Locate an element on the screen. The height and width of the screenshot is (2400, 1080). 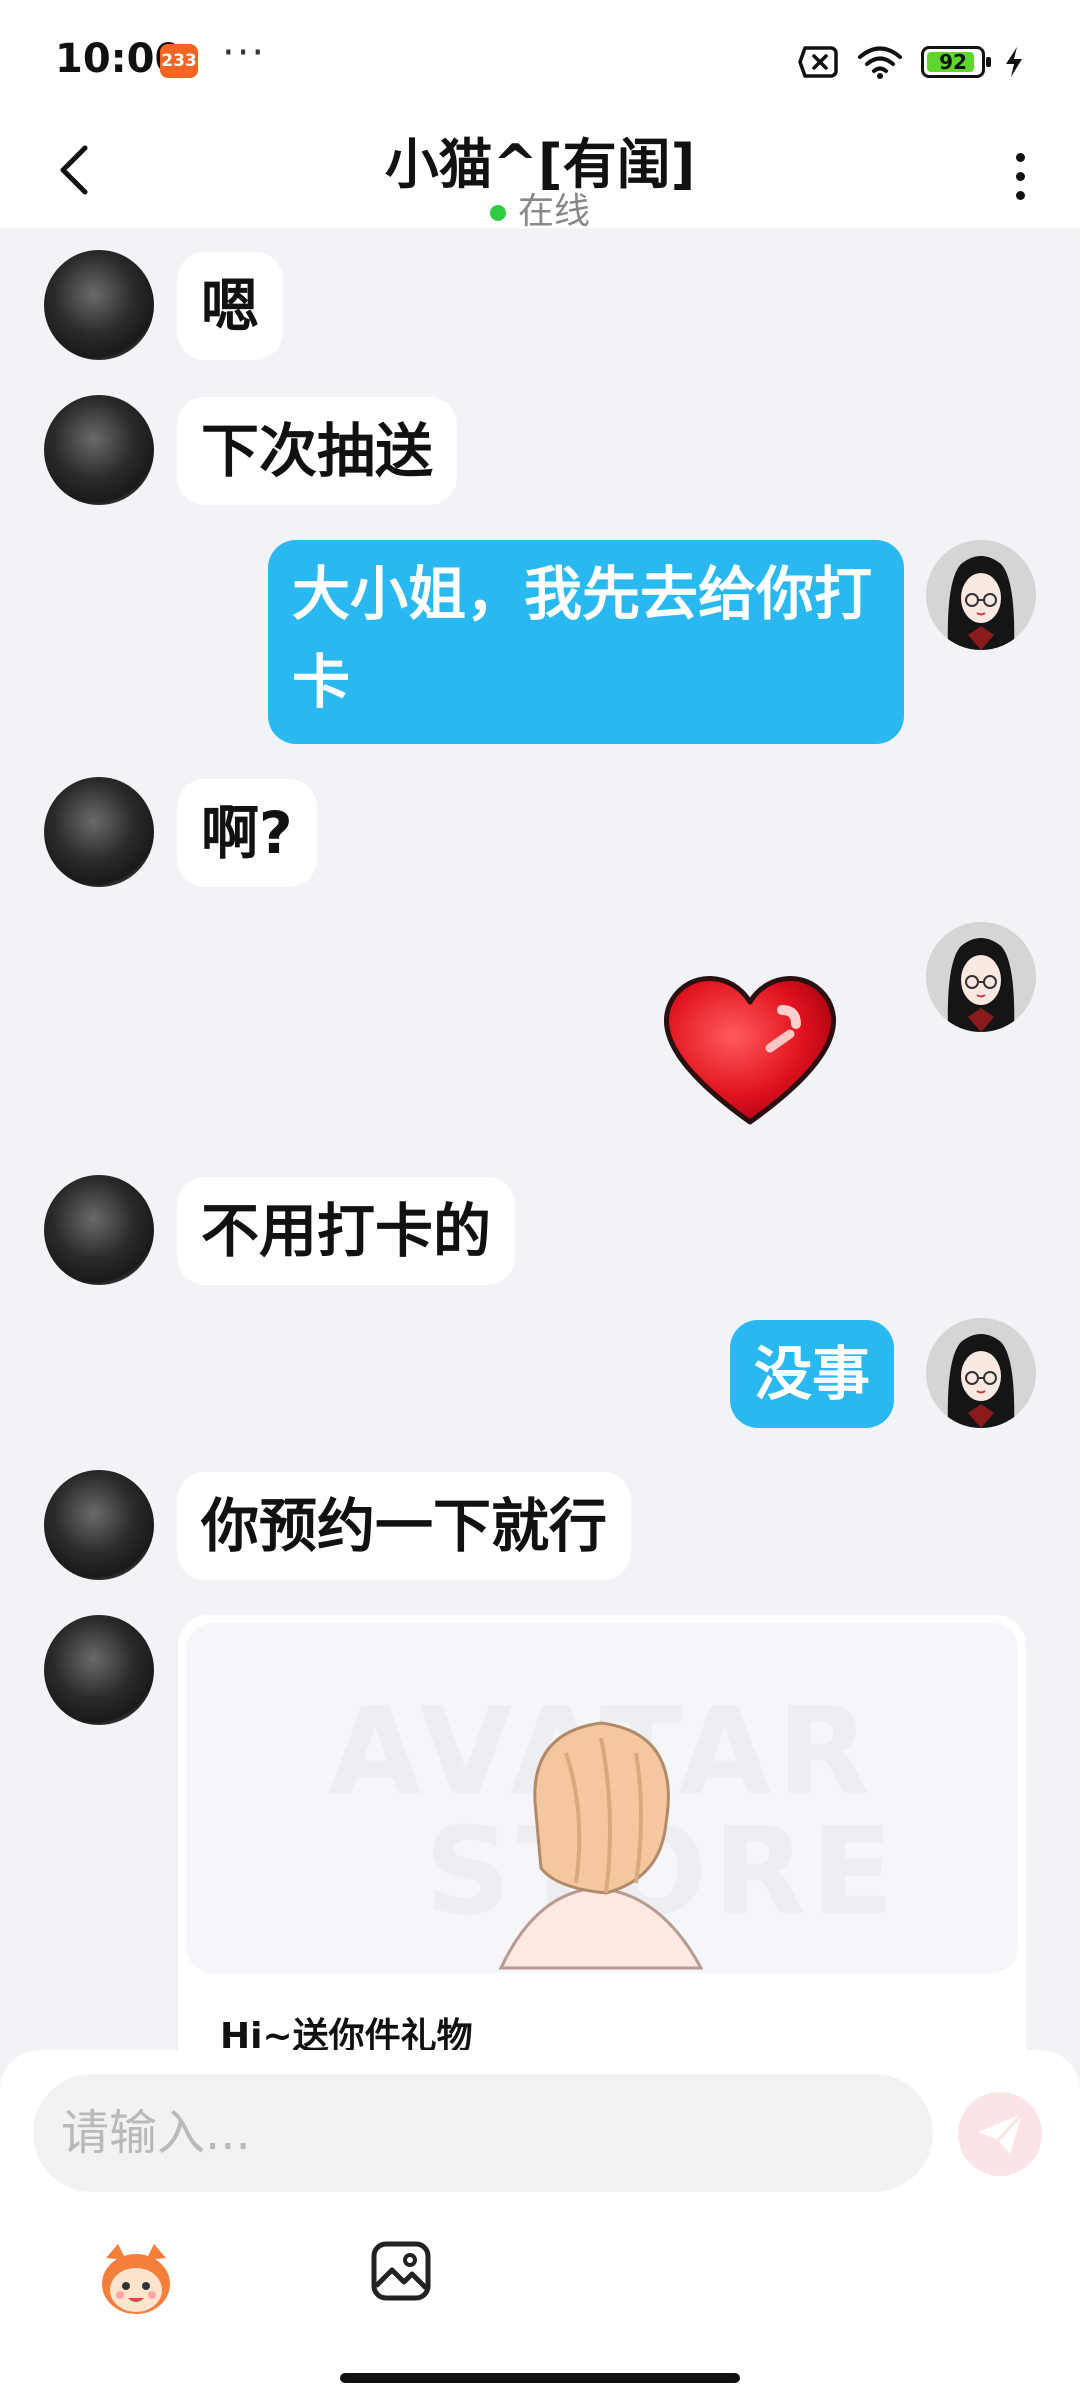
online-status: 在线 is located at coordinates (540, 208).